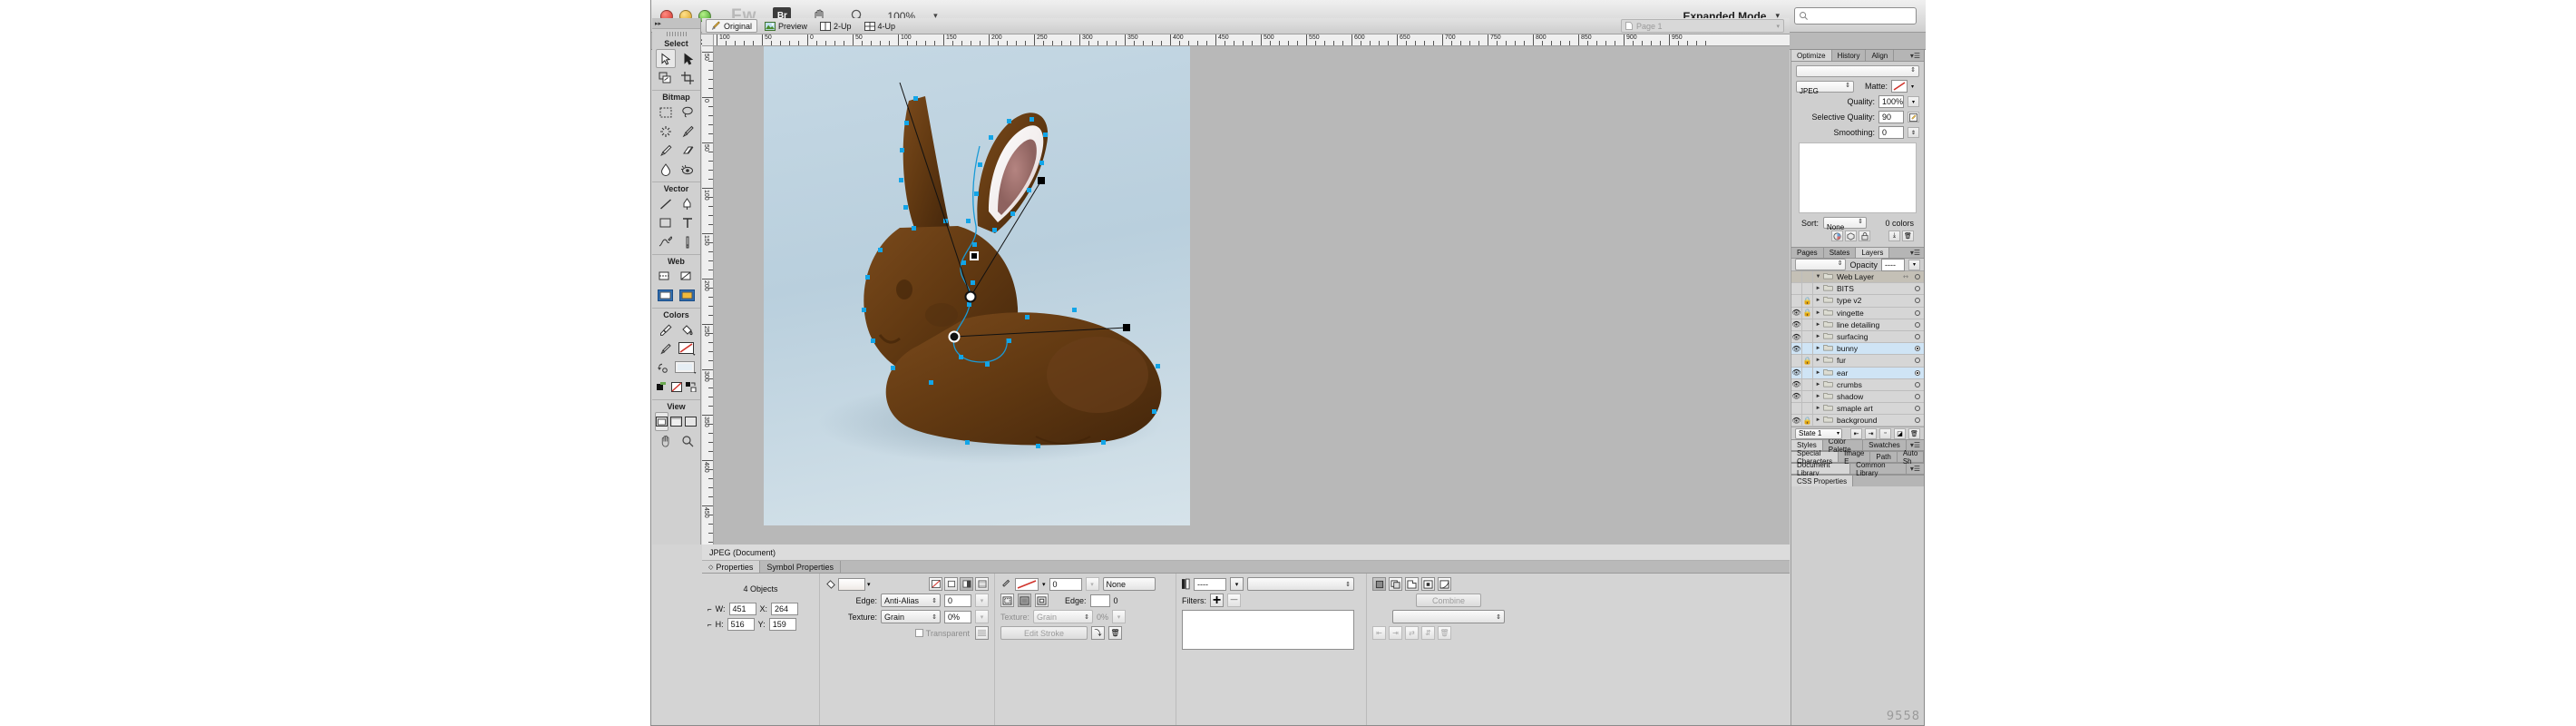 This screenshot has width=2576, height=726. What do you see at coordinates (1899, 86) in the screenshot?
I see `matte-color-swatch` at bounding box center [1899, 86].